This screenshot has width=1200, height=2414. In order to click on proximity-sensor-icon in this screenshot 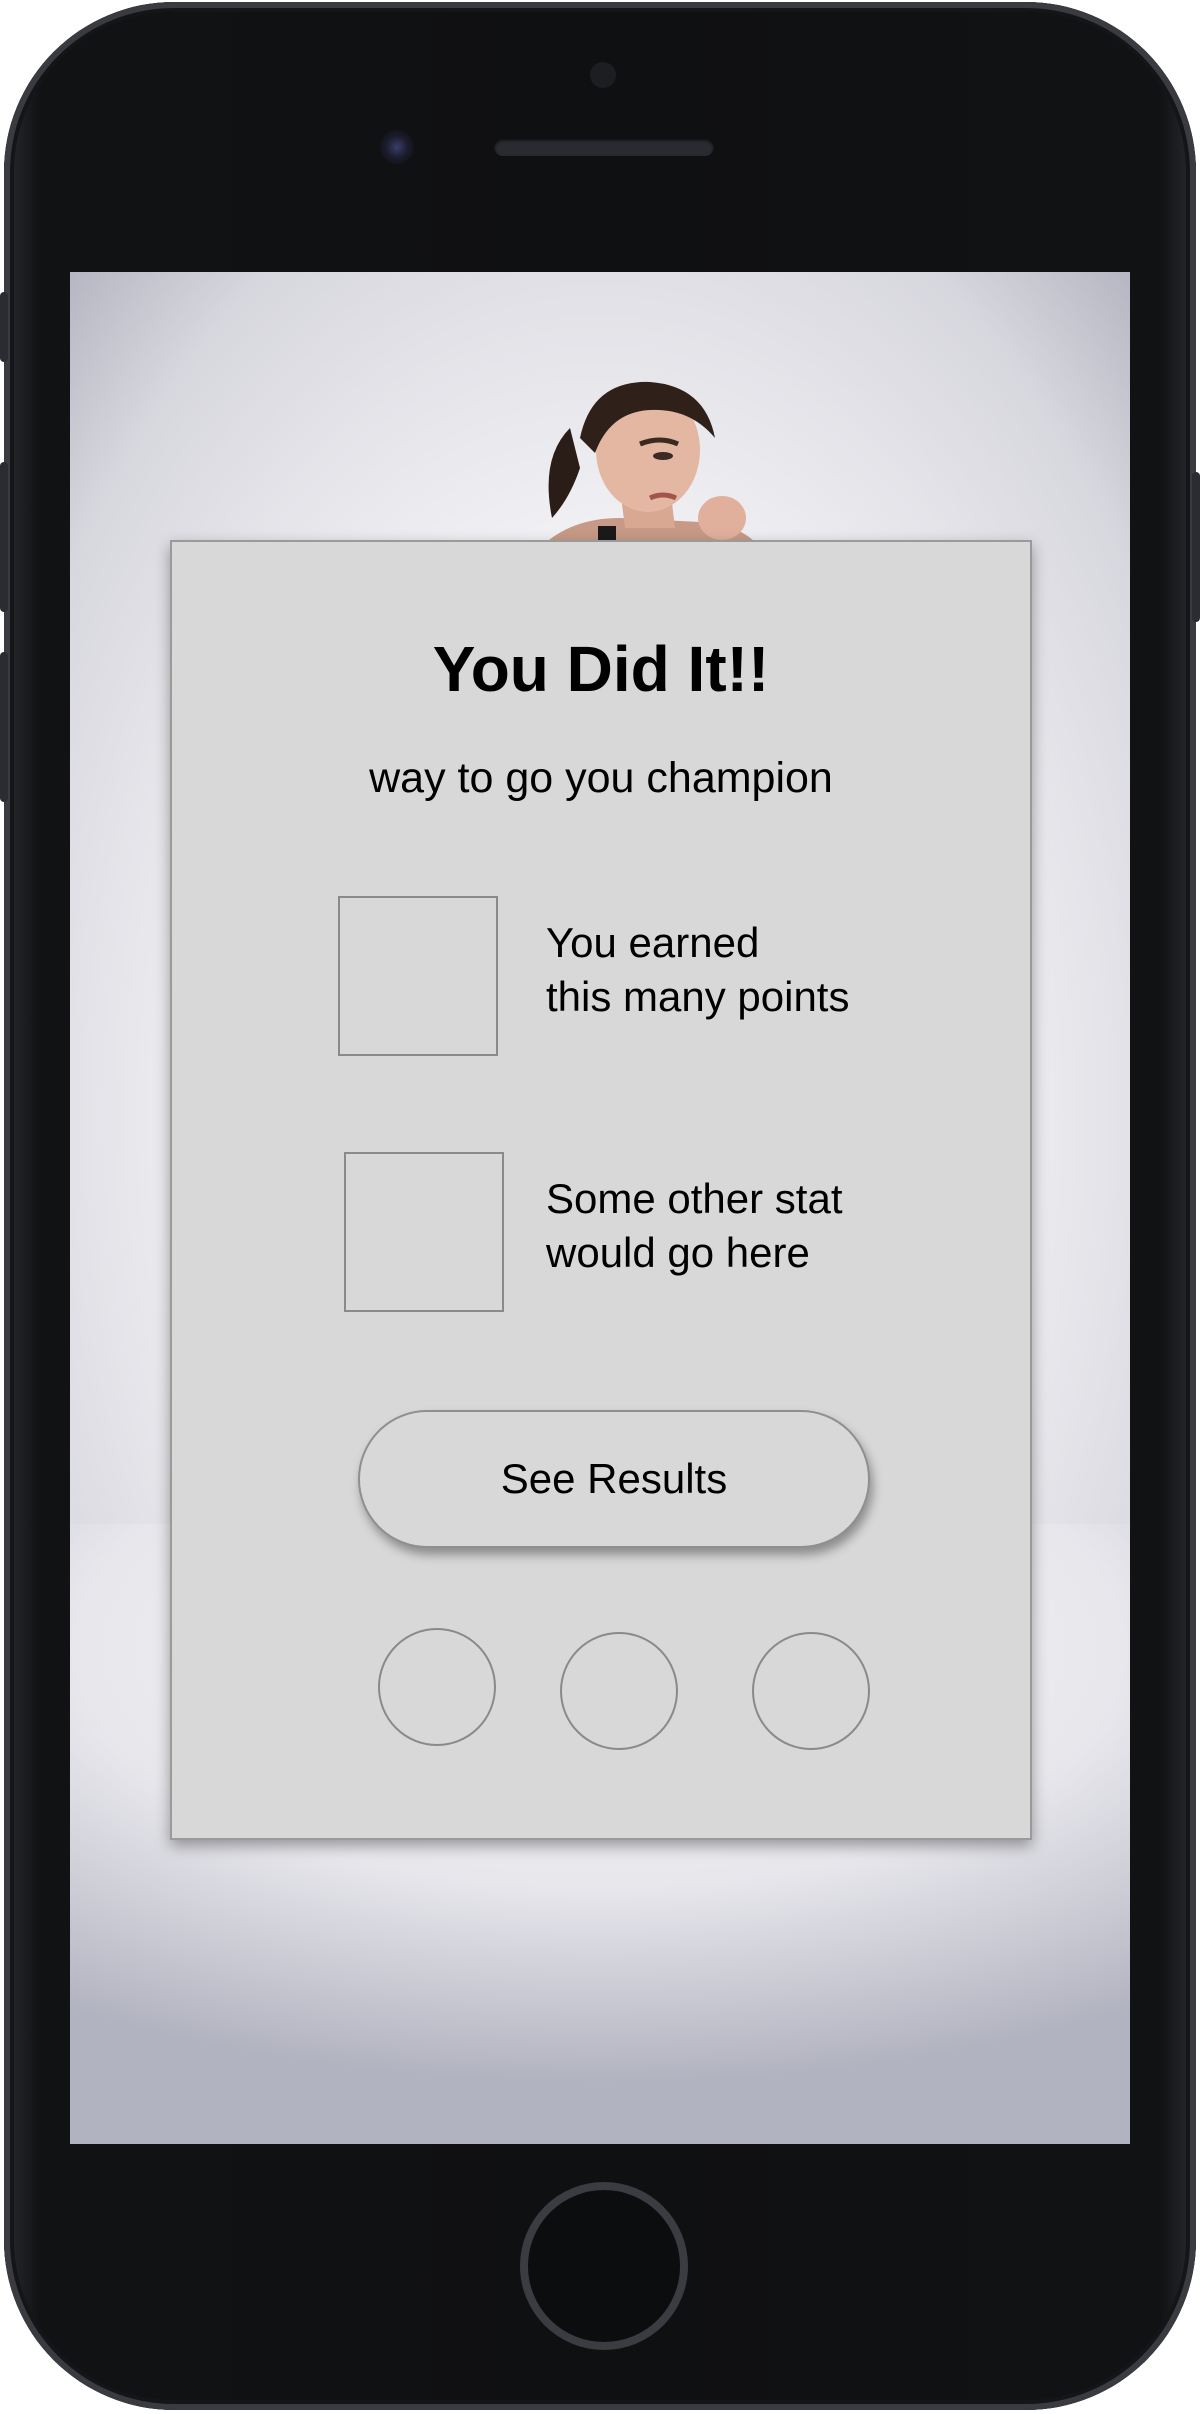, I will do `click(603, 75)`.